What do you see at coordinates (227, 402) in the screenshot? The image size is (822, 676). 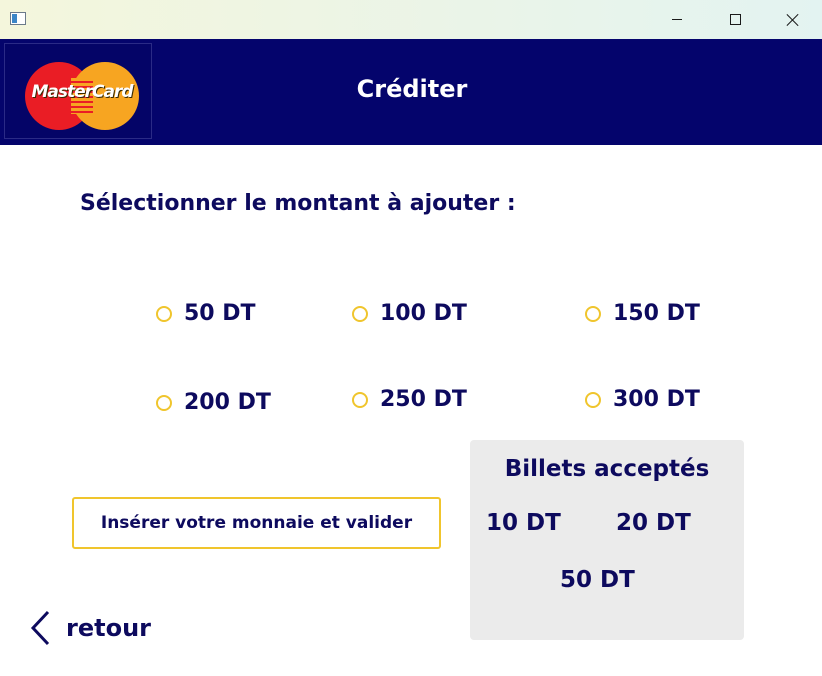 I see `amount-label: 200 DT` at bounding box center [227, 402].